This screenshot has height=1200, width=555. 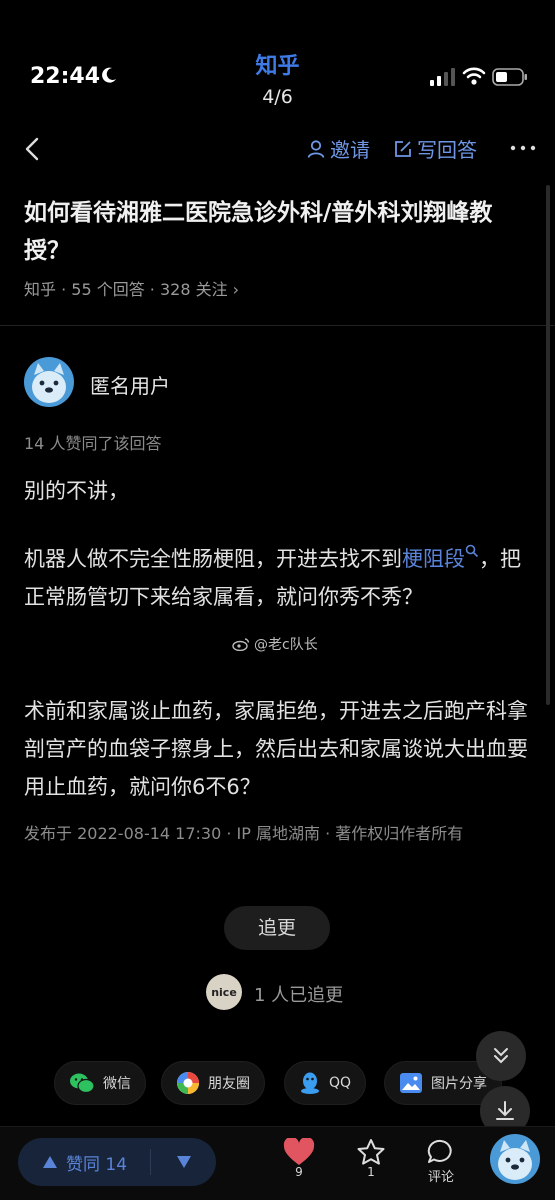 What do you see at coordinates (325, 1083) in the screenshot?
I see `share-qq-button: QQ` at bounding box center [325, 1083].